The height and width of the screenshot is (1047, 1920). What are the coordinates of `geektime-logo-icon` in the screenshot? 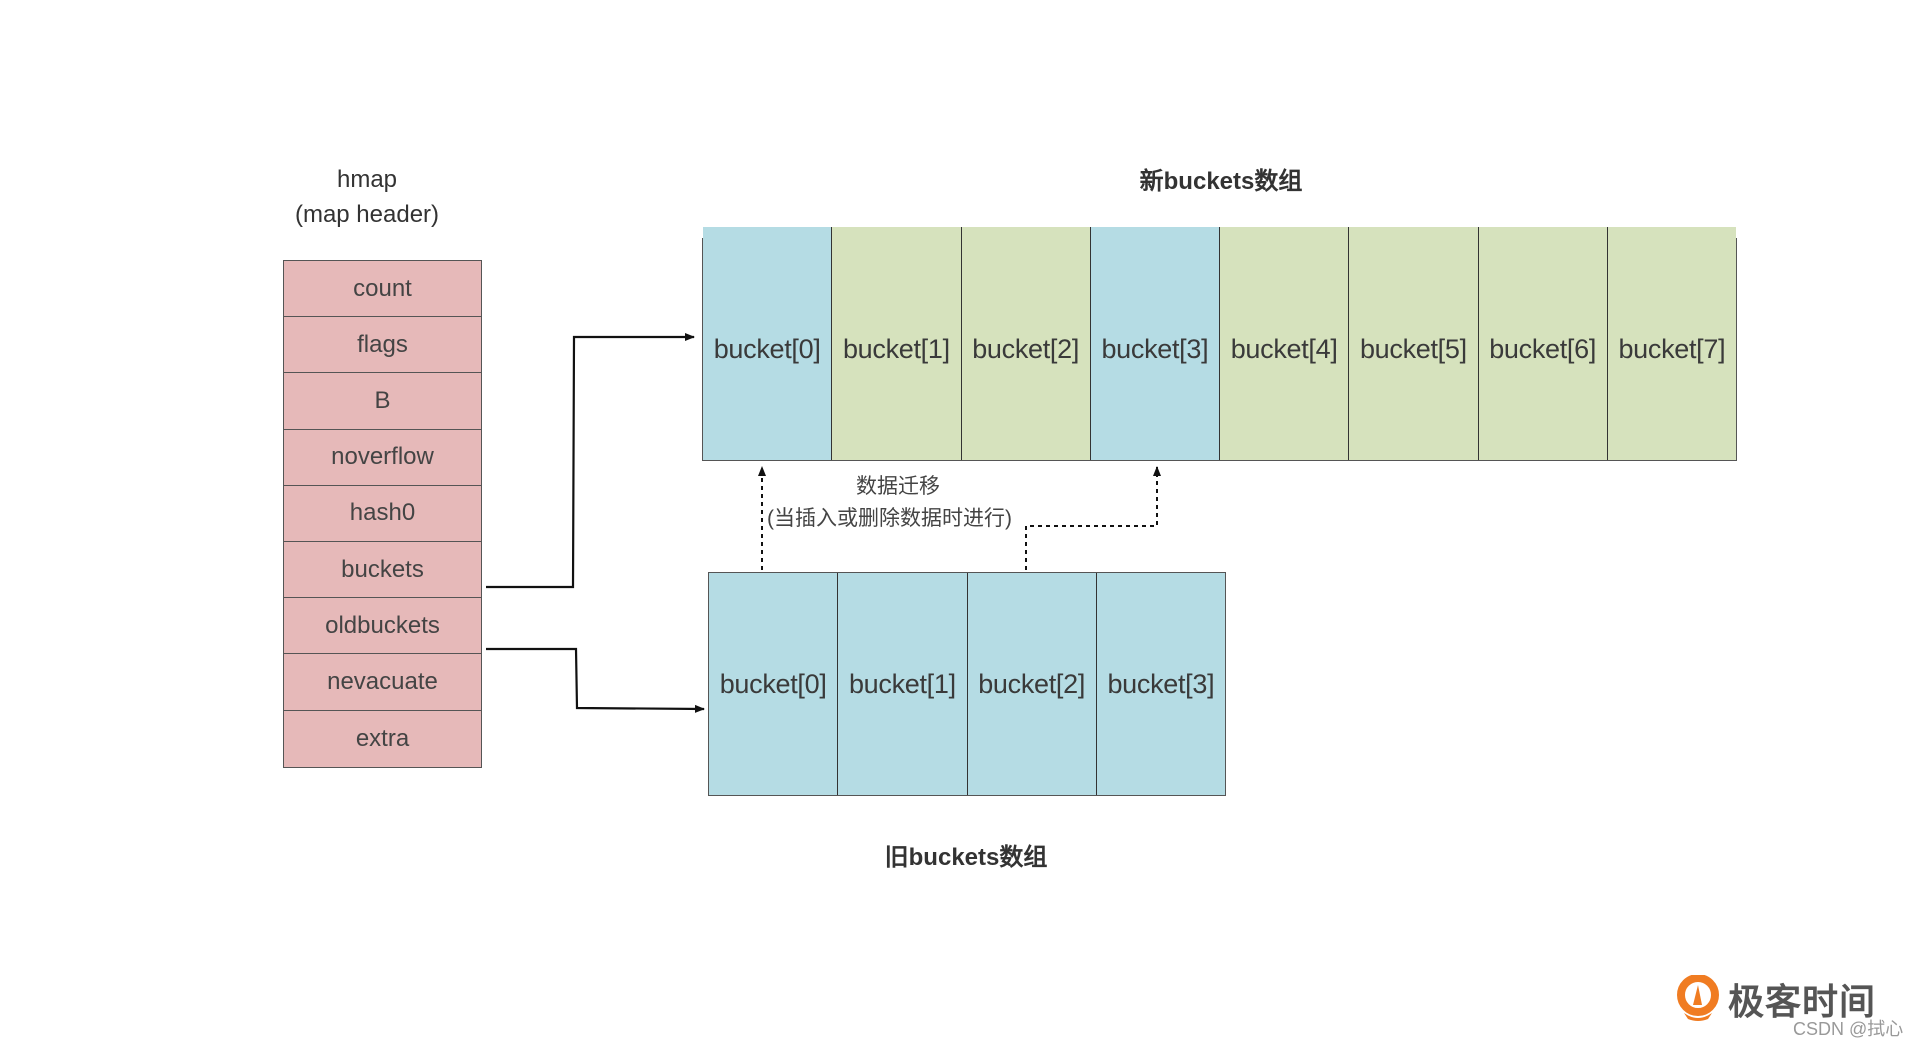 It's located at (1698, 998).